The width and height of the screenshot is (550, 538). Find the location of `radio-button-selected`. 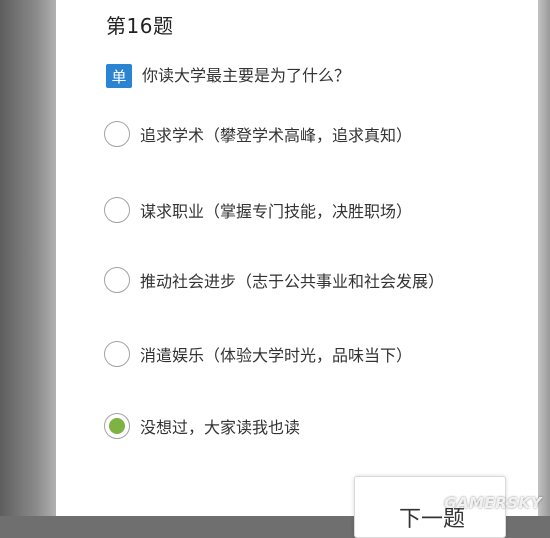

radio-button-selected is located at coordinates (117, 426).